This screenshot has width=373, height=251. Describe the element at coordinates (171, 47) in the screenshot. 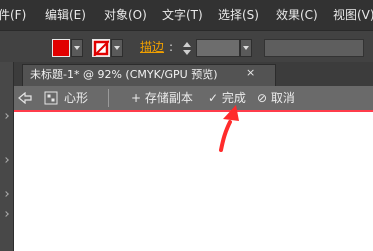

I see `stroke-label-colon: :` at that location.